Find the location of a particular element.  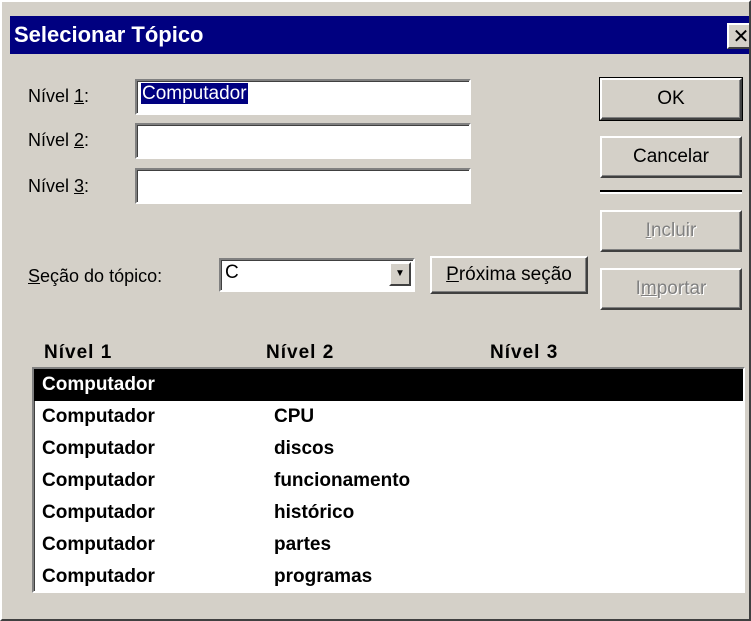

ok-label: OK is located at coordinates (671, 98).